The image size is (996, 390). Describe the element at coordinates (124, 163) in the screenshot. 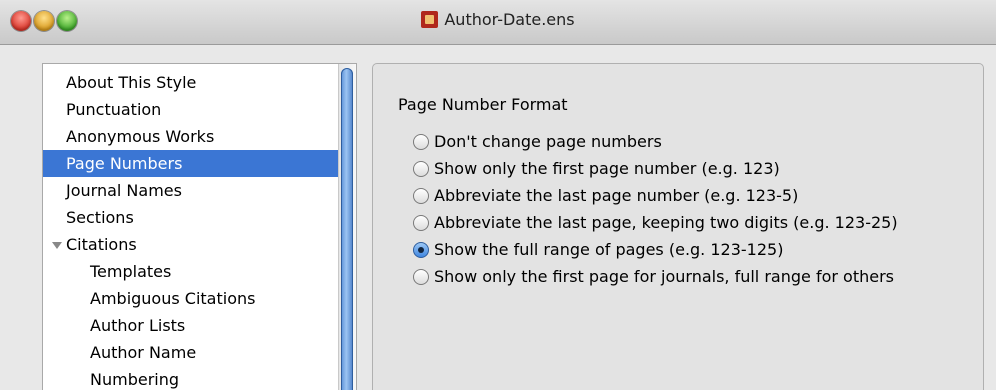

I see `sidebar-item-label: Page Numbers` at that location.